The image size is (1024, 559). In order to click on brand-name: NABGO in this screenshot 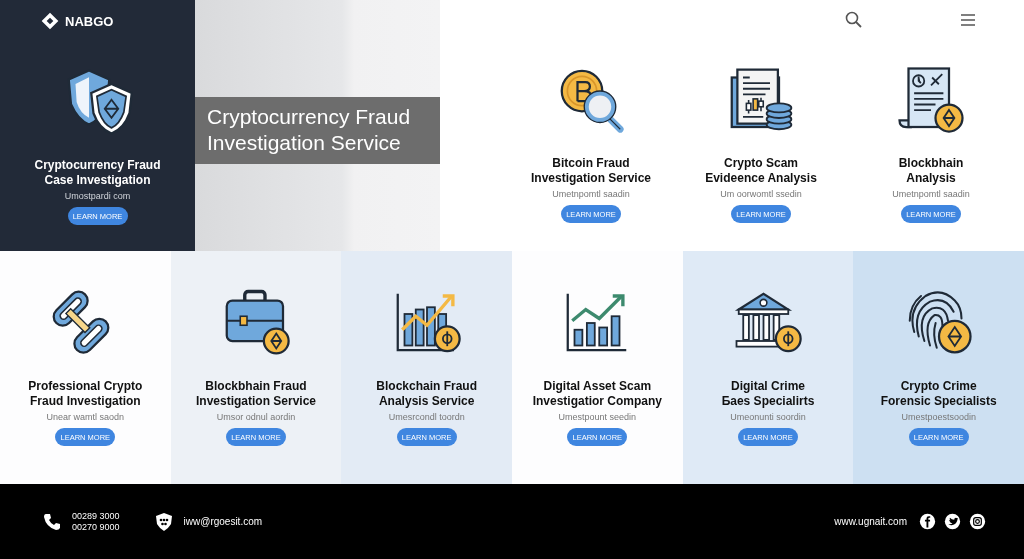, I will do `click(89, 21)`.